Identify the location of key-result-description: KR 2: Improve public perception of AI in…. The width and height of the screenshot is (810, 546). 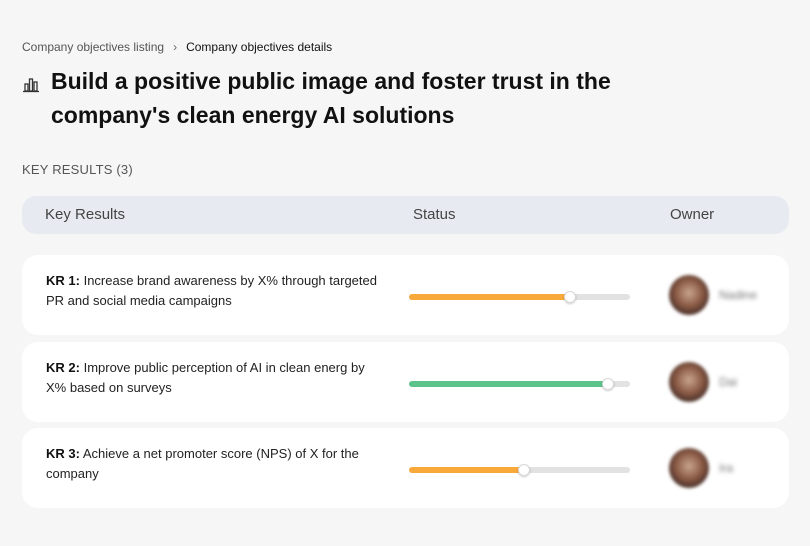
(216, 378).